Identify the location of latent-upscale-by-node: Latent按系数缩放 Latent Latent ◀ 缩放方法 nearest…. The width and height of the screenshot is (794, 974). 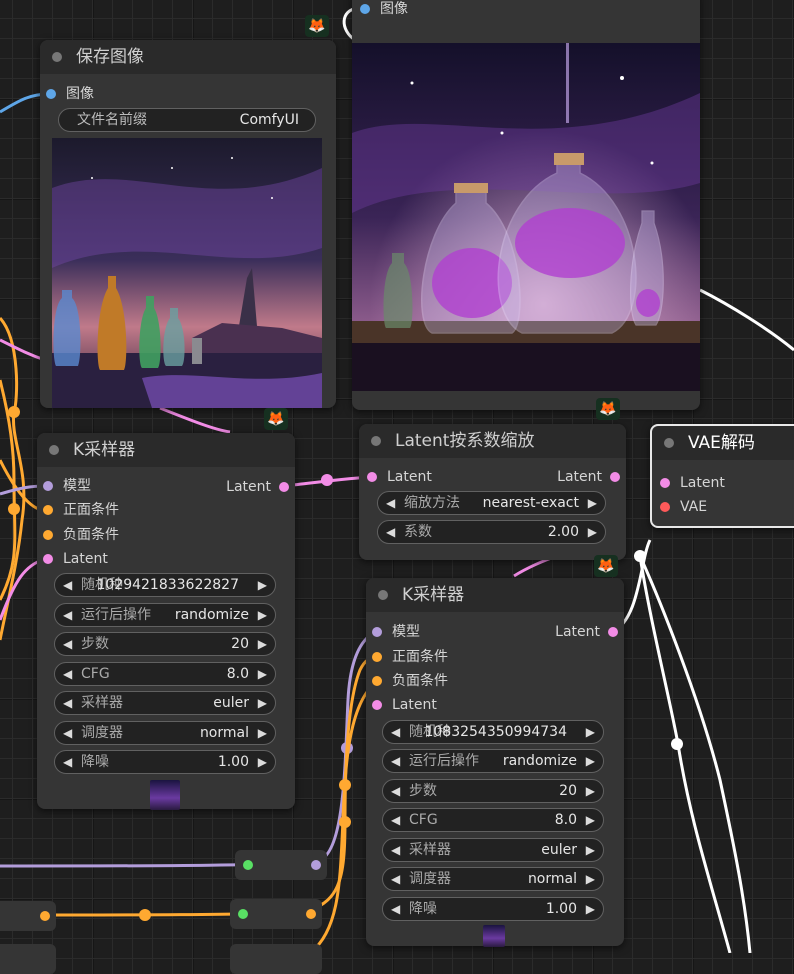
(492, 492).